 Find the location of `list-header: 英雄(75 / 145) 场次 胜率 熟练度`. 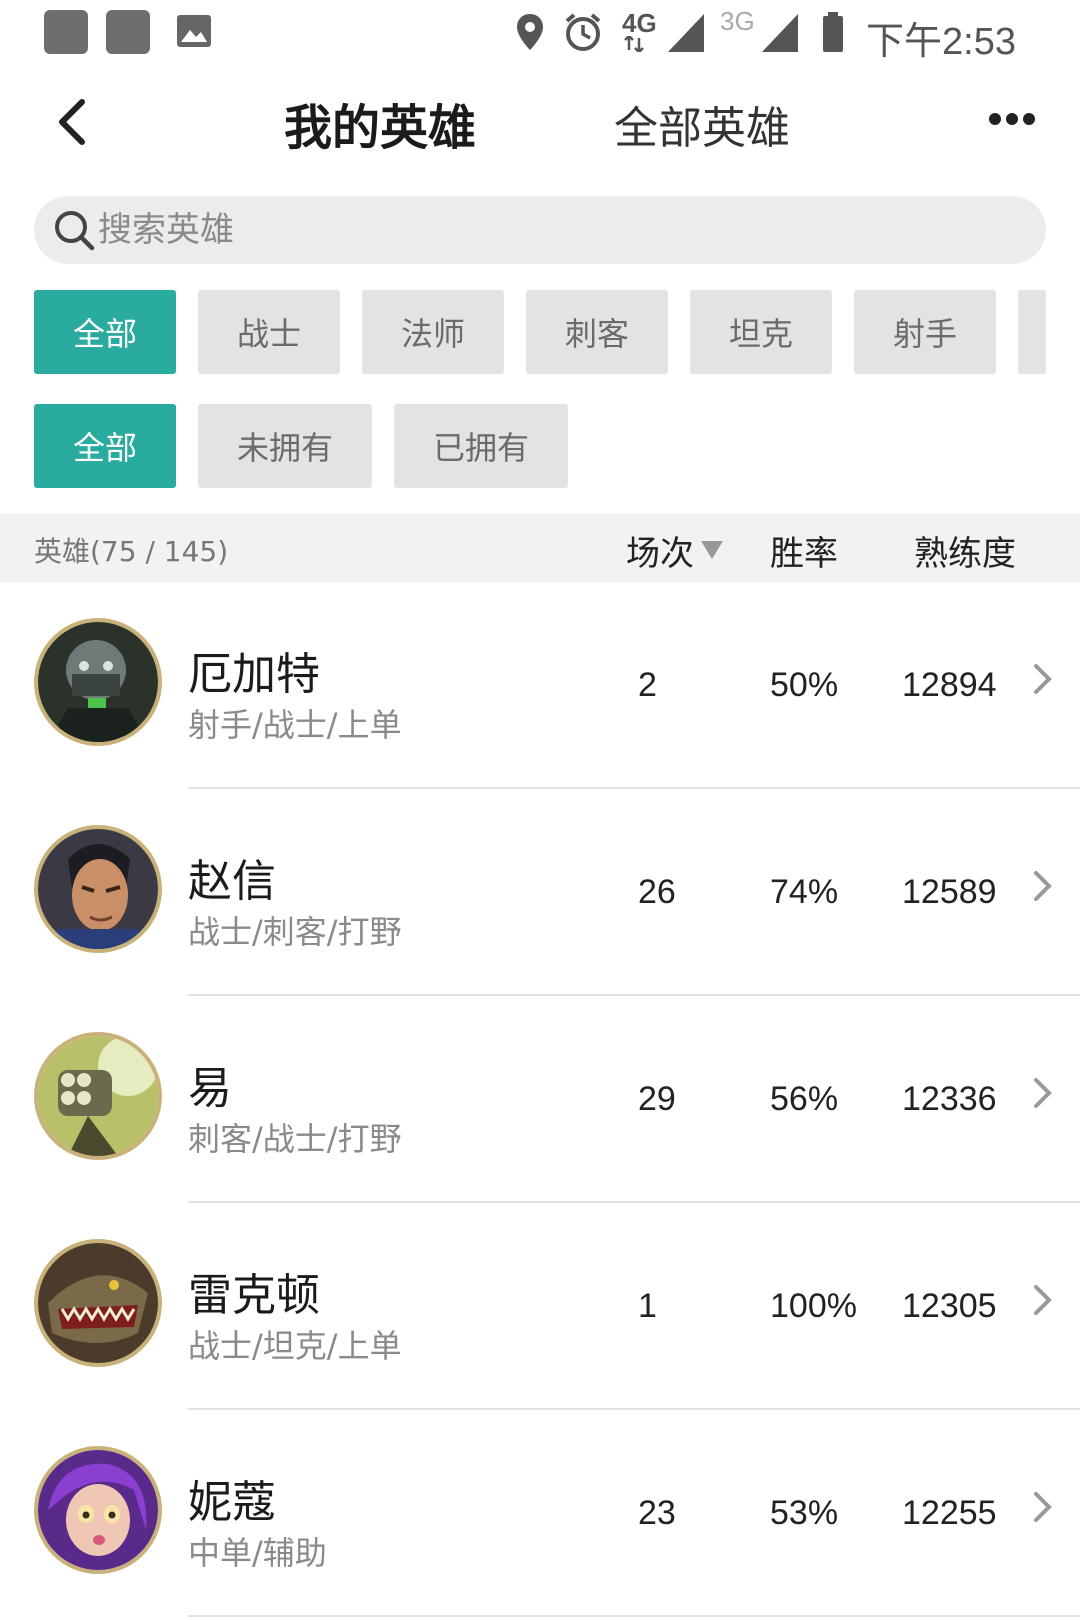

list-header: 英雄(75 / 145) 场次 胜率 熟练度 is located at coordinates (540, 548).